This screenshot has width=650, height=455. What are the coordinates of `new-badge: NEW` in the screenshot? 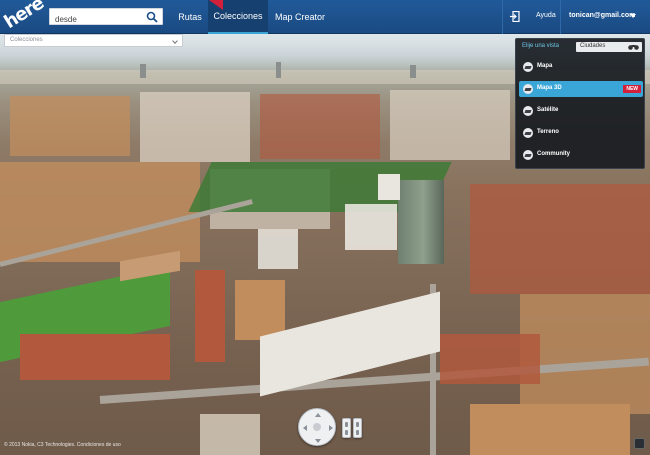 It's located at (632, 89).